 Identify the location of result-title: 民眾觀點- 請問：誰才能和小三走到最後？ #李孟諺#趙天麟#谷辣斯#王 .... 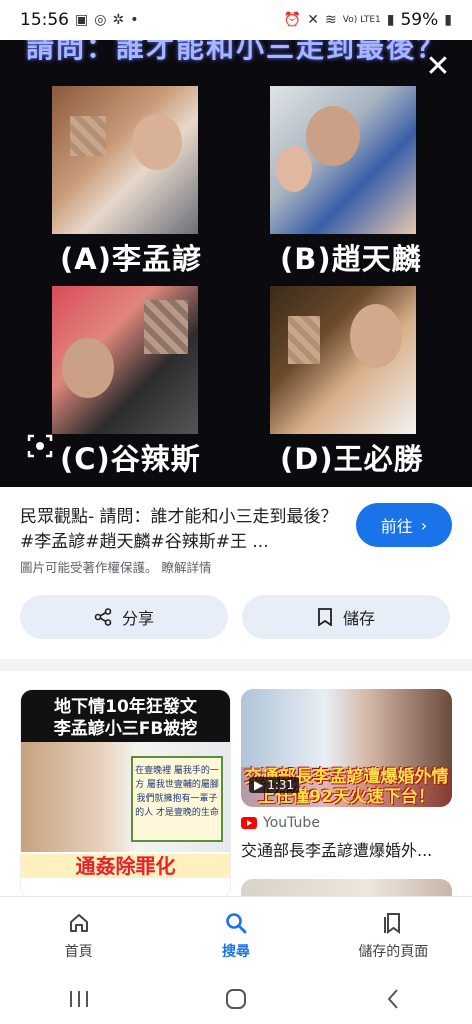
(180, 530).